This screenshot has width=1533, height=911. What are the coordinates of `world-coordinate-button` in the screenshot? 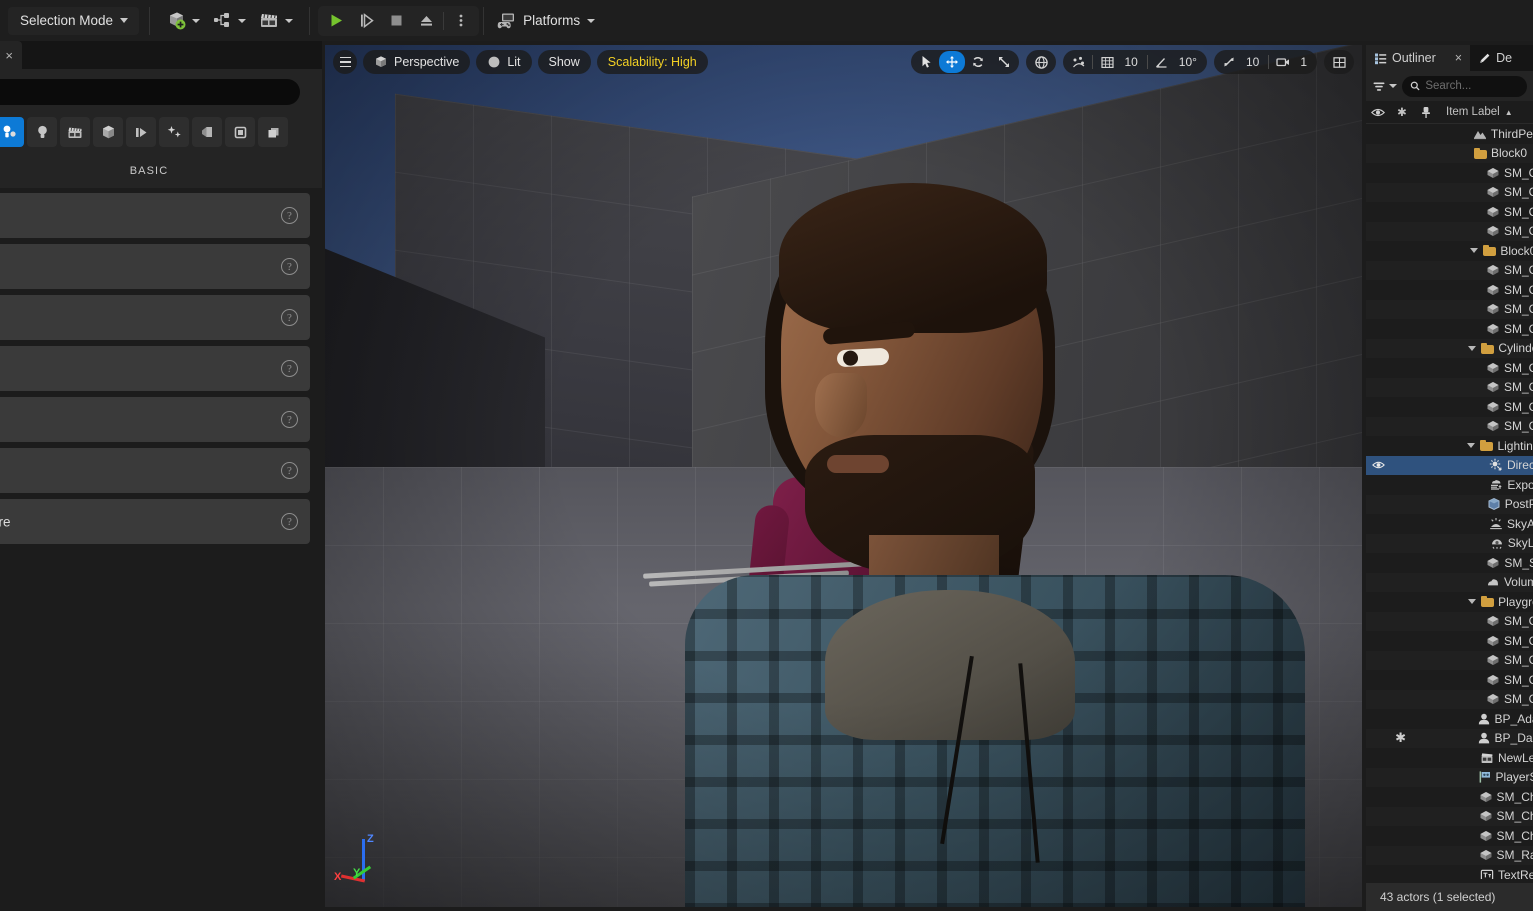 It's located at (1041, 62).